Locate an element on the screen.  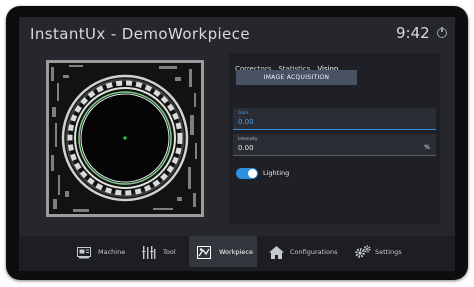
image-acquisition-button: IMAGE ACQUISITION is located at coordinates (296, 77).